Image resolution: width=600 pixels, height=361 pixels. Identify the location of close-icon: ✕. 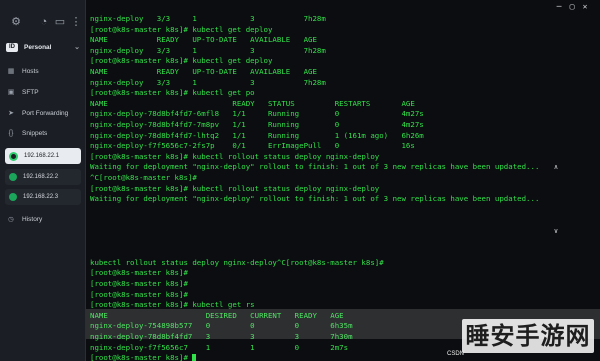
(585, 7).